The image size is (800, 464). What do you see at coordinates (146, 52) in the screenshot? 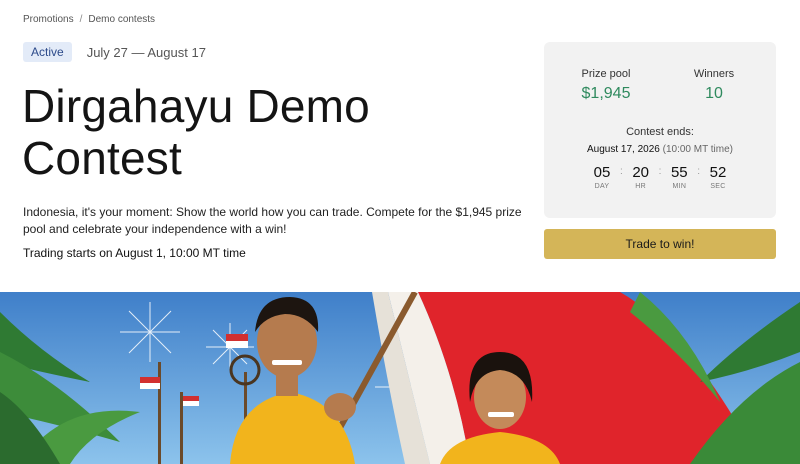
I see `contest-dates: July 27 — August 17` at bounding box center [146, 52].